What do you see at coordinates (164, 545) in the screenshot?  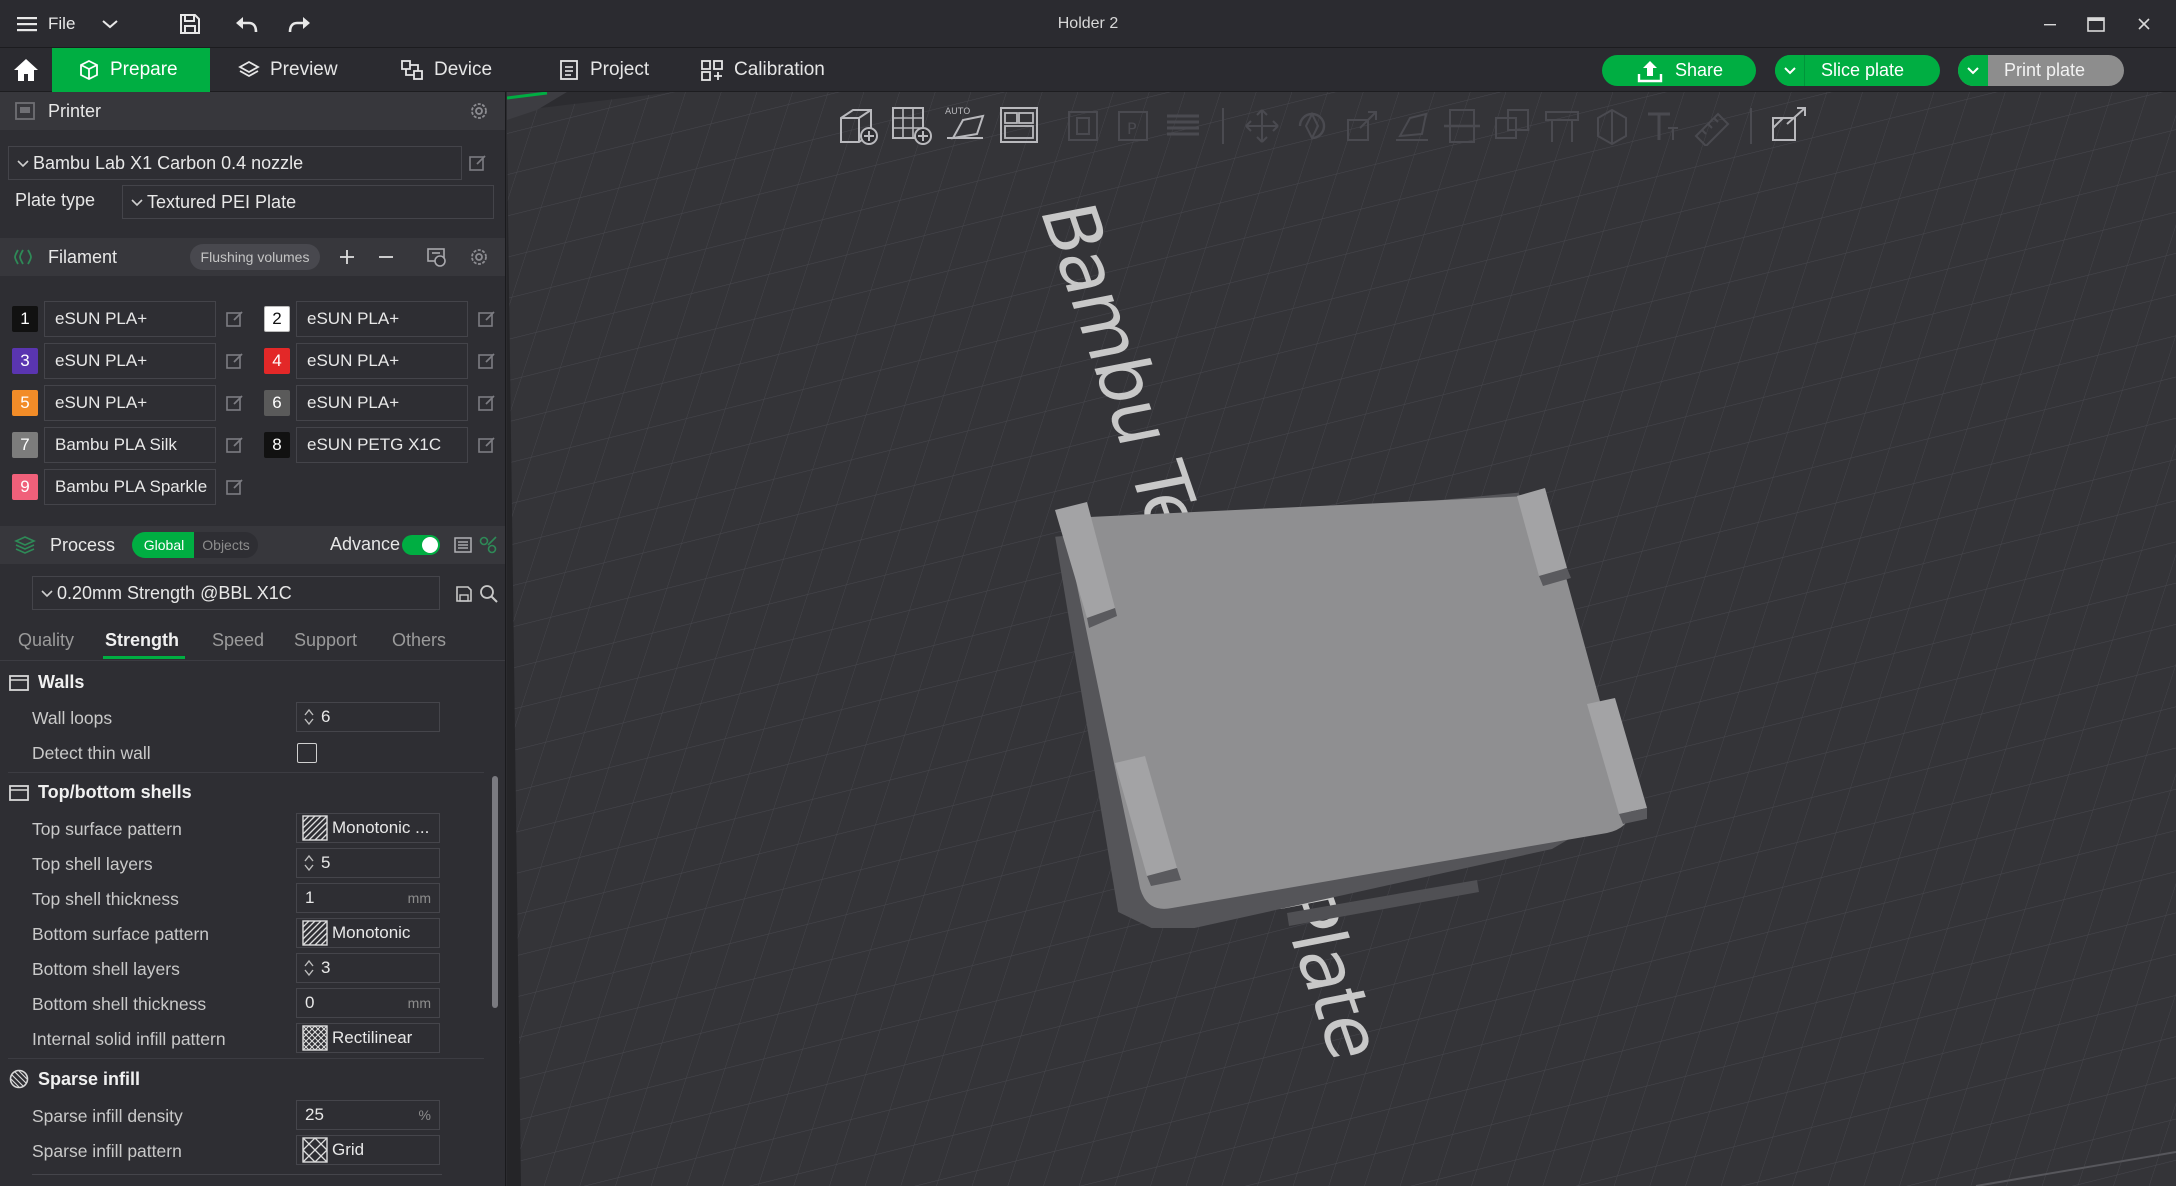 I see `global-toggle: Global` at bounding box center [164, 545].